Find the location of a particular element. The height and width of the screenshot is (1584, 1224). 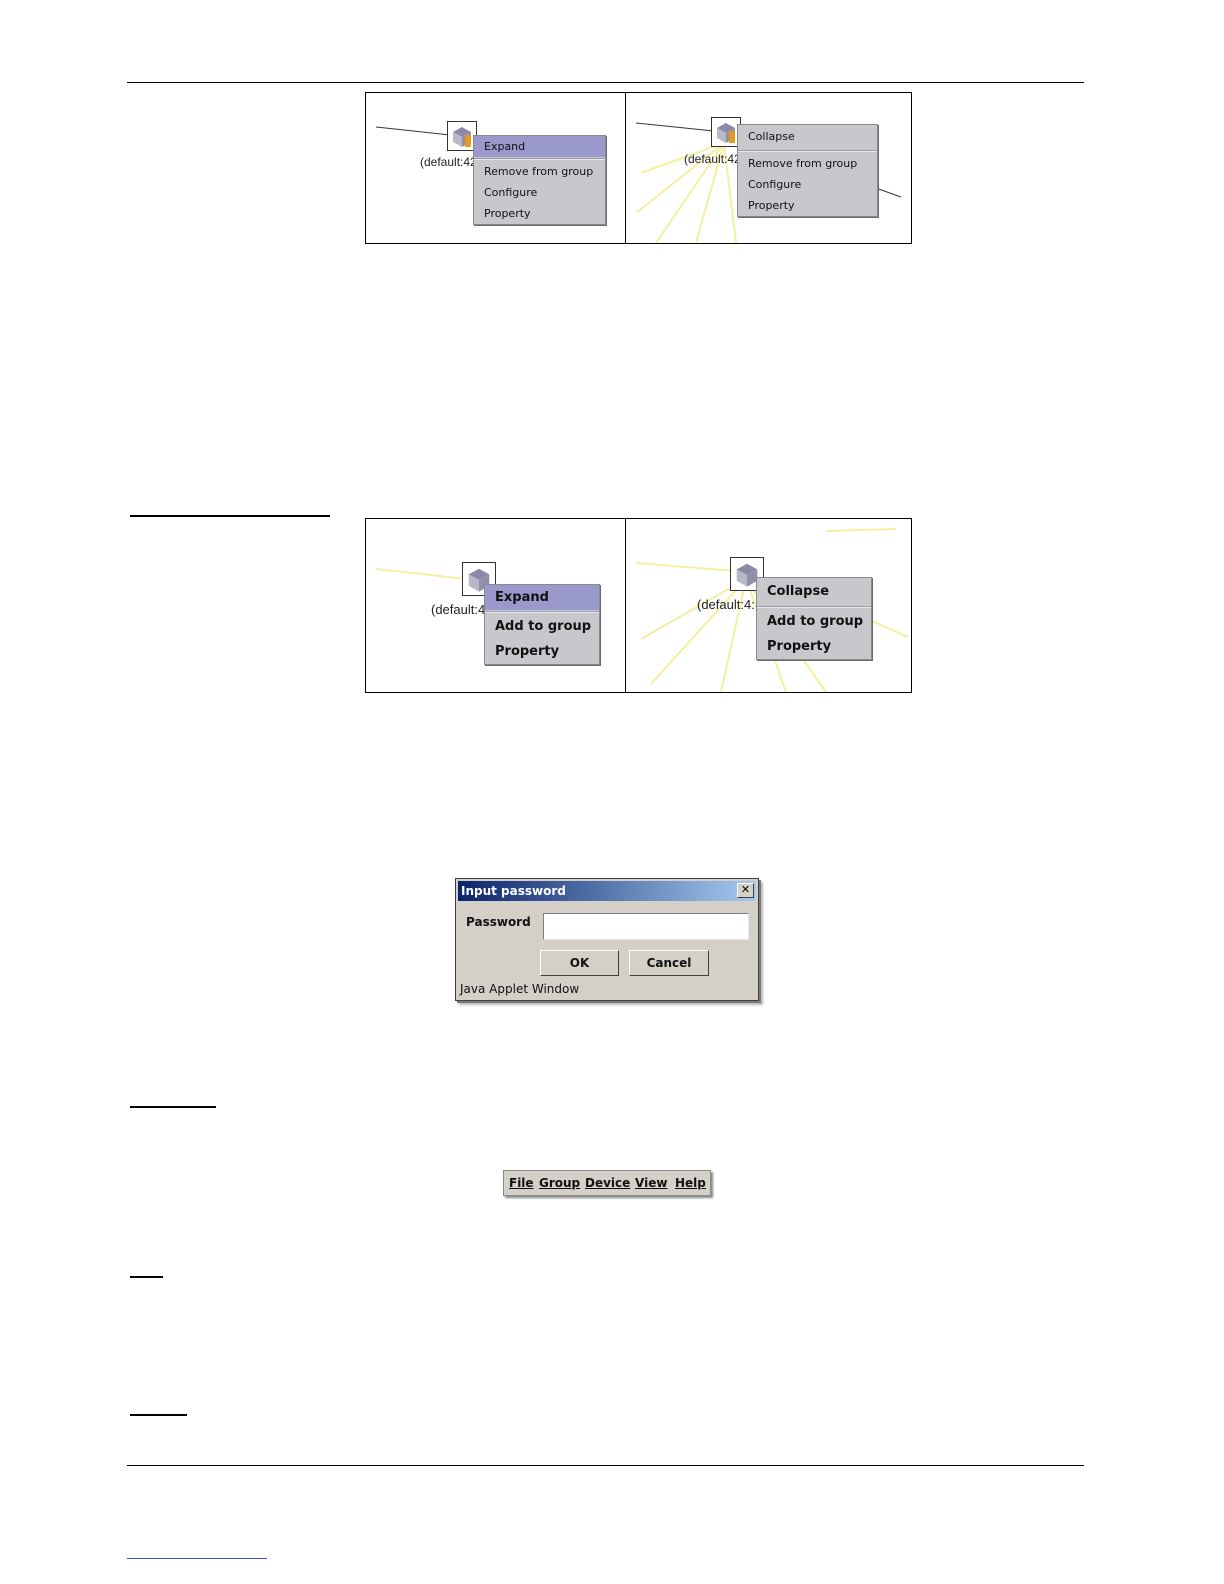

context-menu: Expand Add to group Property is located at coordinates (542, 624).